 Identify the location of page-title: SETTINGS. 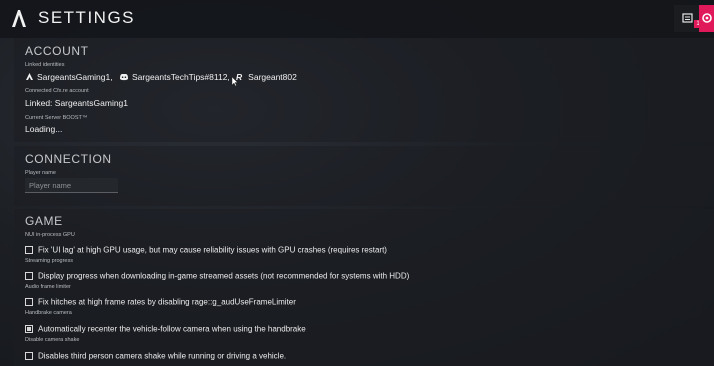
(87, 17).